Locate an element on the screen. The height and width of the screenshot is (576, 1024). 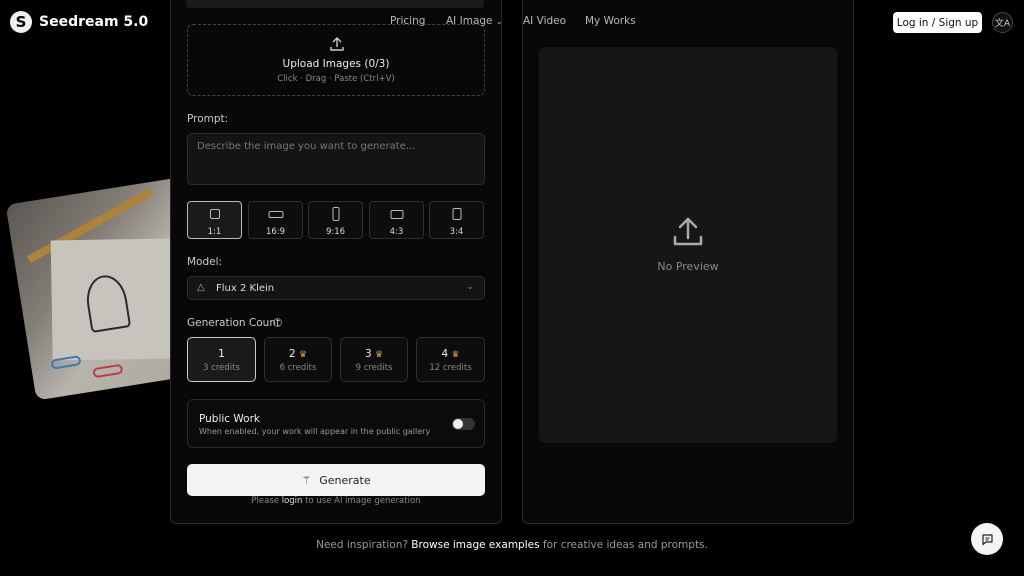
square-ratio-icon is located at coordinates (214, 214).